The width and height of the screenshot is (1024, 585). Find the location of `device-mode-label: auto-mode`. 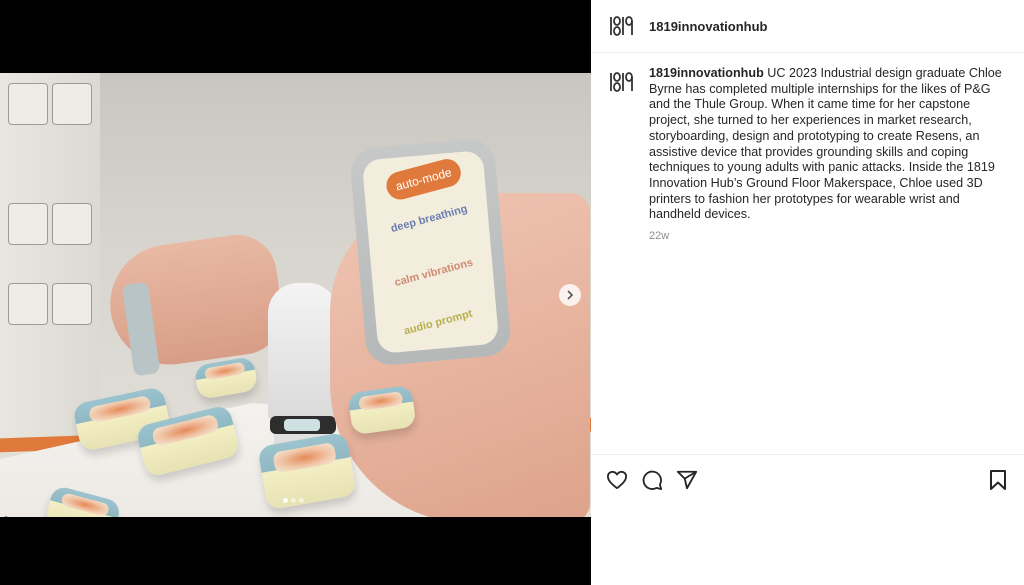

device-mode-label: auto-mode is located at coordinates (423, 179).